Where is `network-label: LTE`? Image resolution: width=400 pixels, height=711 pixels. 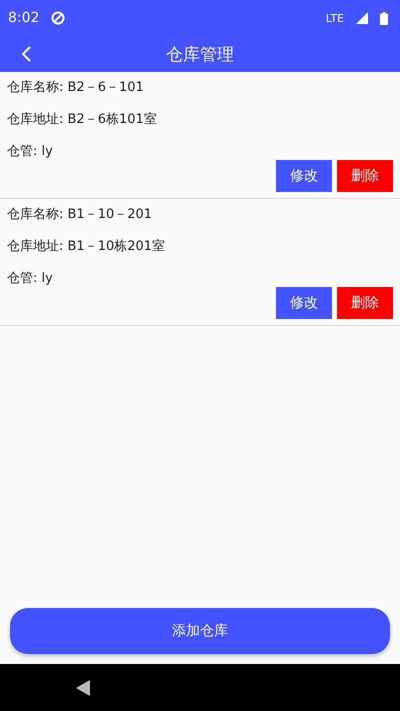 network-label: LTE is located at coordinates (335, 18).